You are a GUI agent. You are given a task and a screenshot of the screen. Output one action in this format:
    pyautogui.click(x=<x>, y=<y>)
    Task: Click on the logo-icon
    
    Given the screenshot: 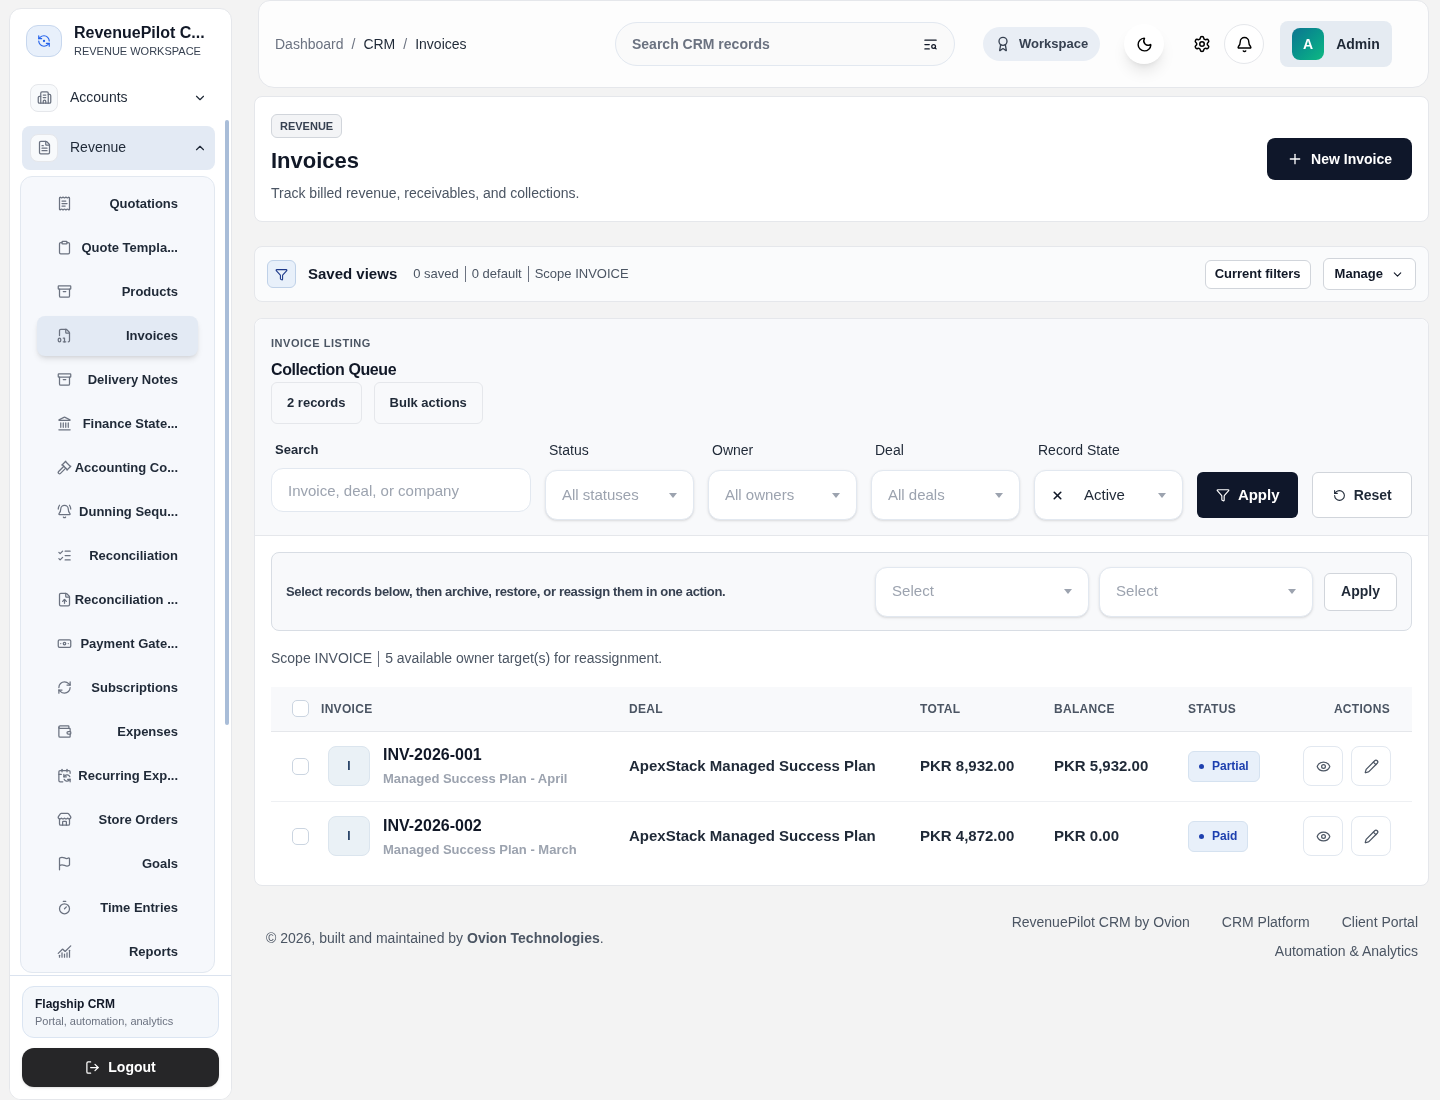 What is the action you would take?
    pyautogui.click(x=44, y=41)
    